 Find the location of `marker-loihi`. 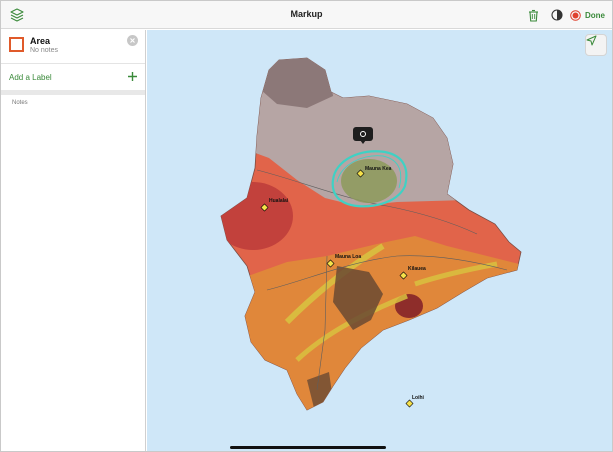

marker-loihi is located at coordinates (409, 403).